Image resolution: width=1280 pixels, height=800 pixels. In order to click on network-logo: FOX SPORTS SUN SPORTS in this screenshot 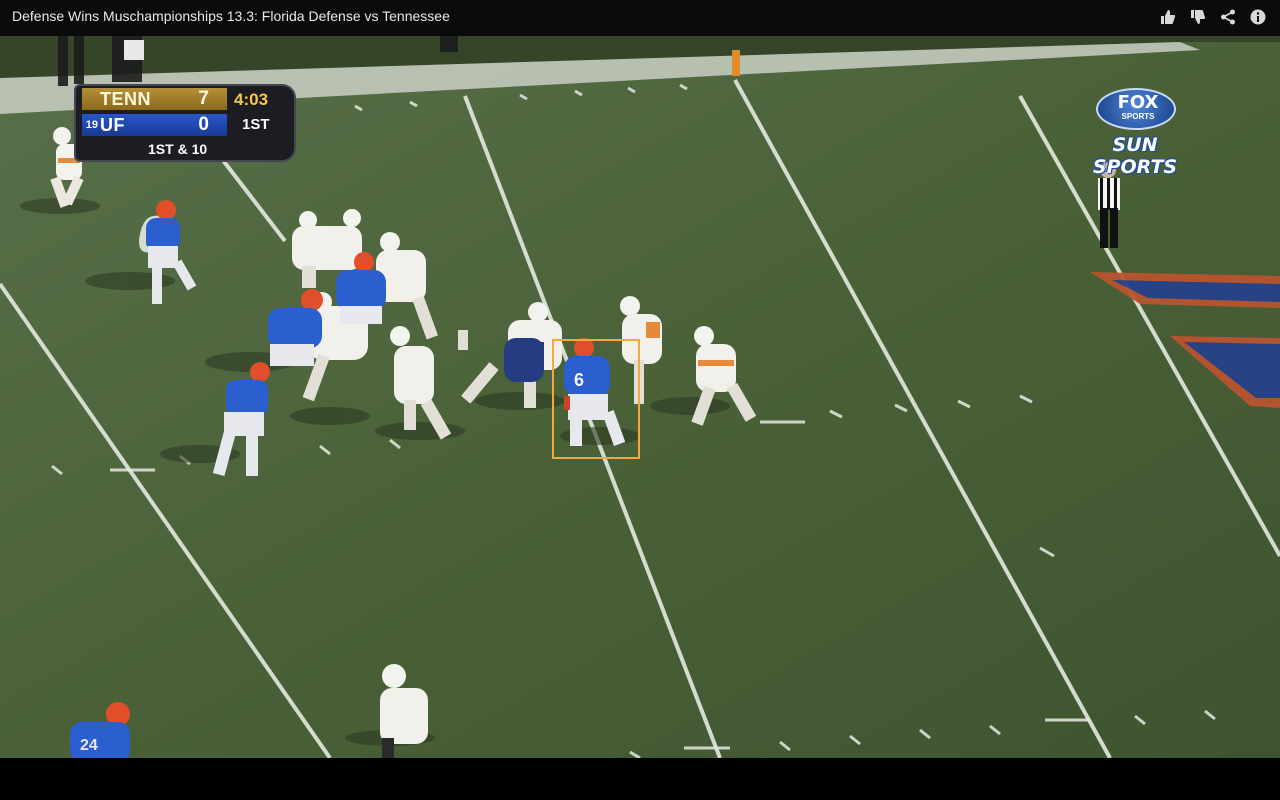, I will do `click(1135, 133)`.